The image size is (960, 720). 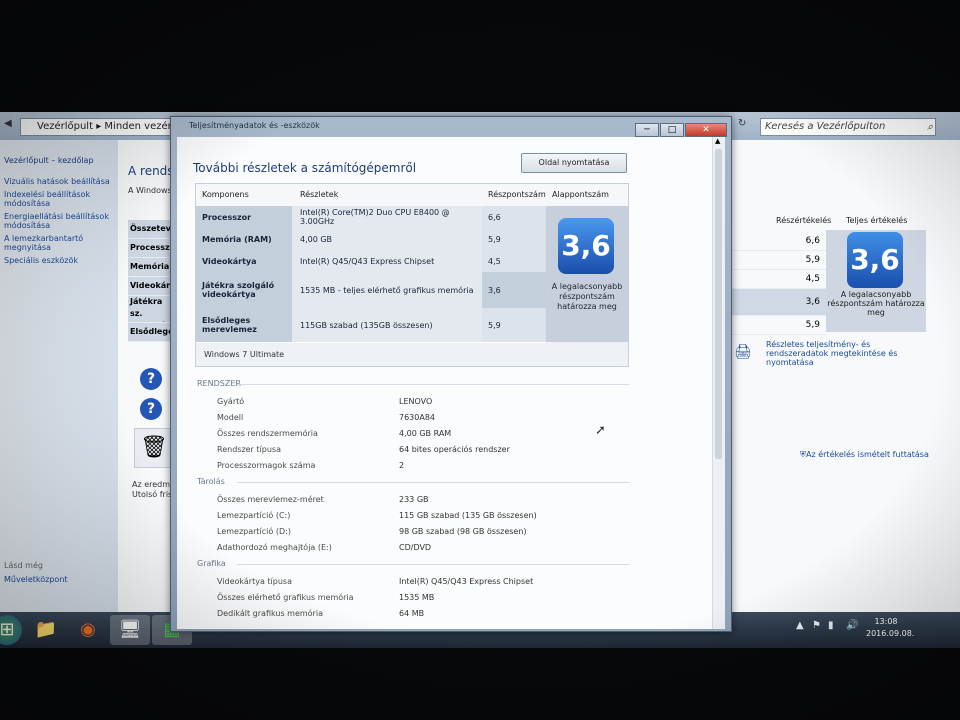 What do you see at coordinates (88, 630) in the screenshot?
I see `firefox-taskbar-icon: ◉` at bounding box center [88, 630].